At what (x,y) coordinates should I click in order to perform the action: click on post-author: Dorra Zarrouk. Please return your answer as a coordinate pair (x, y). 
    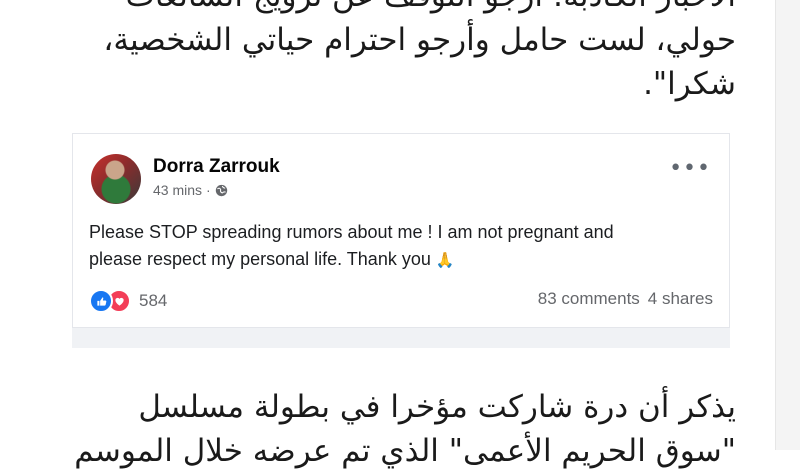
    Looking at the image, I should click on (216, 167).